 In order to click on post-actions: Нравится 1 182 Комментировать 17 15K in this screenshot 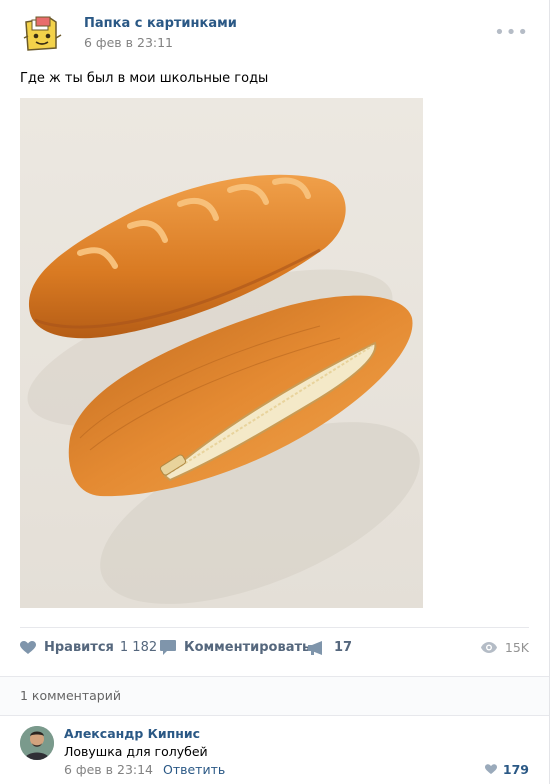, I will do `click(274, 651)`.